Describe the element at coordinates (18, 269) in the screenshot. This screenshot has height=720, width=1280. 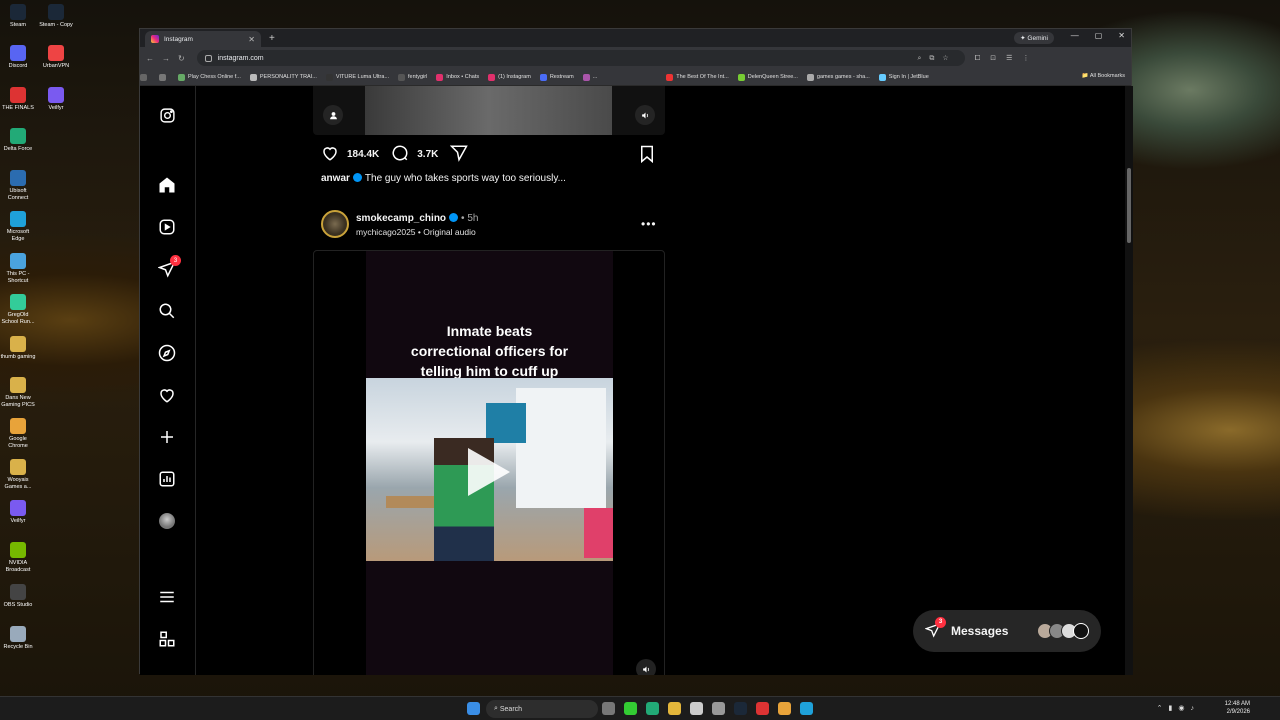
I see `desktop-icon: This PC - Shortcut` at that location.